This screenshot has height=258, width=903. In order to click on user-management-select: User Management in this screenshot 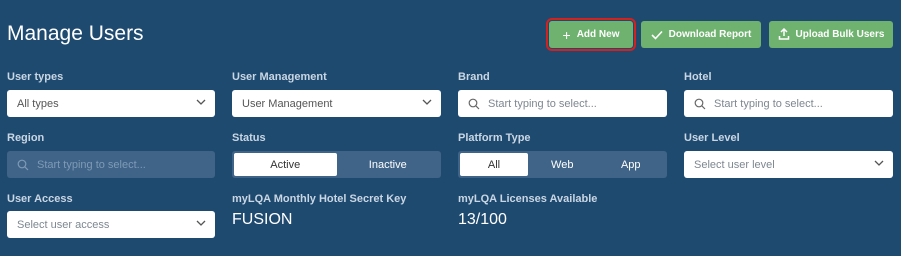, I will do `click(336, 103)`.